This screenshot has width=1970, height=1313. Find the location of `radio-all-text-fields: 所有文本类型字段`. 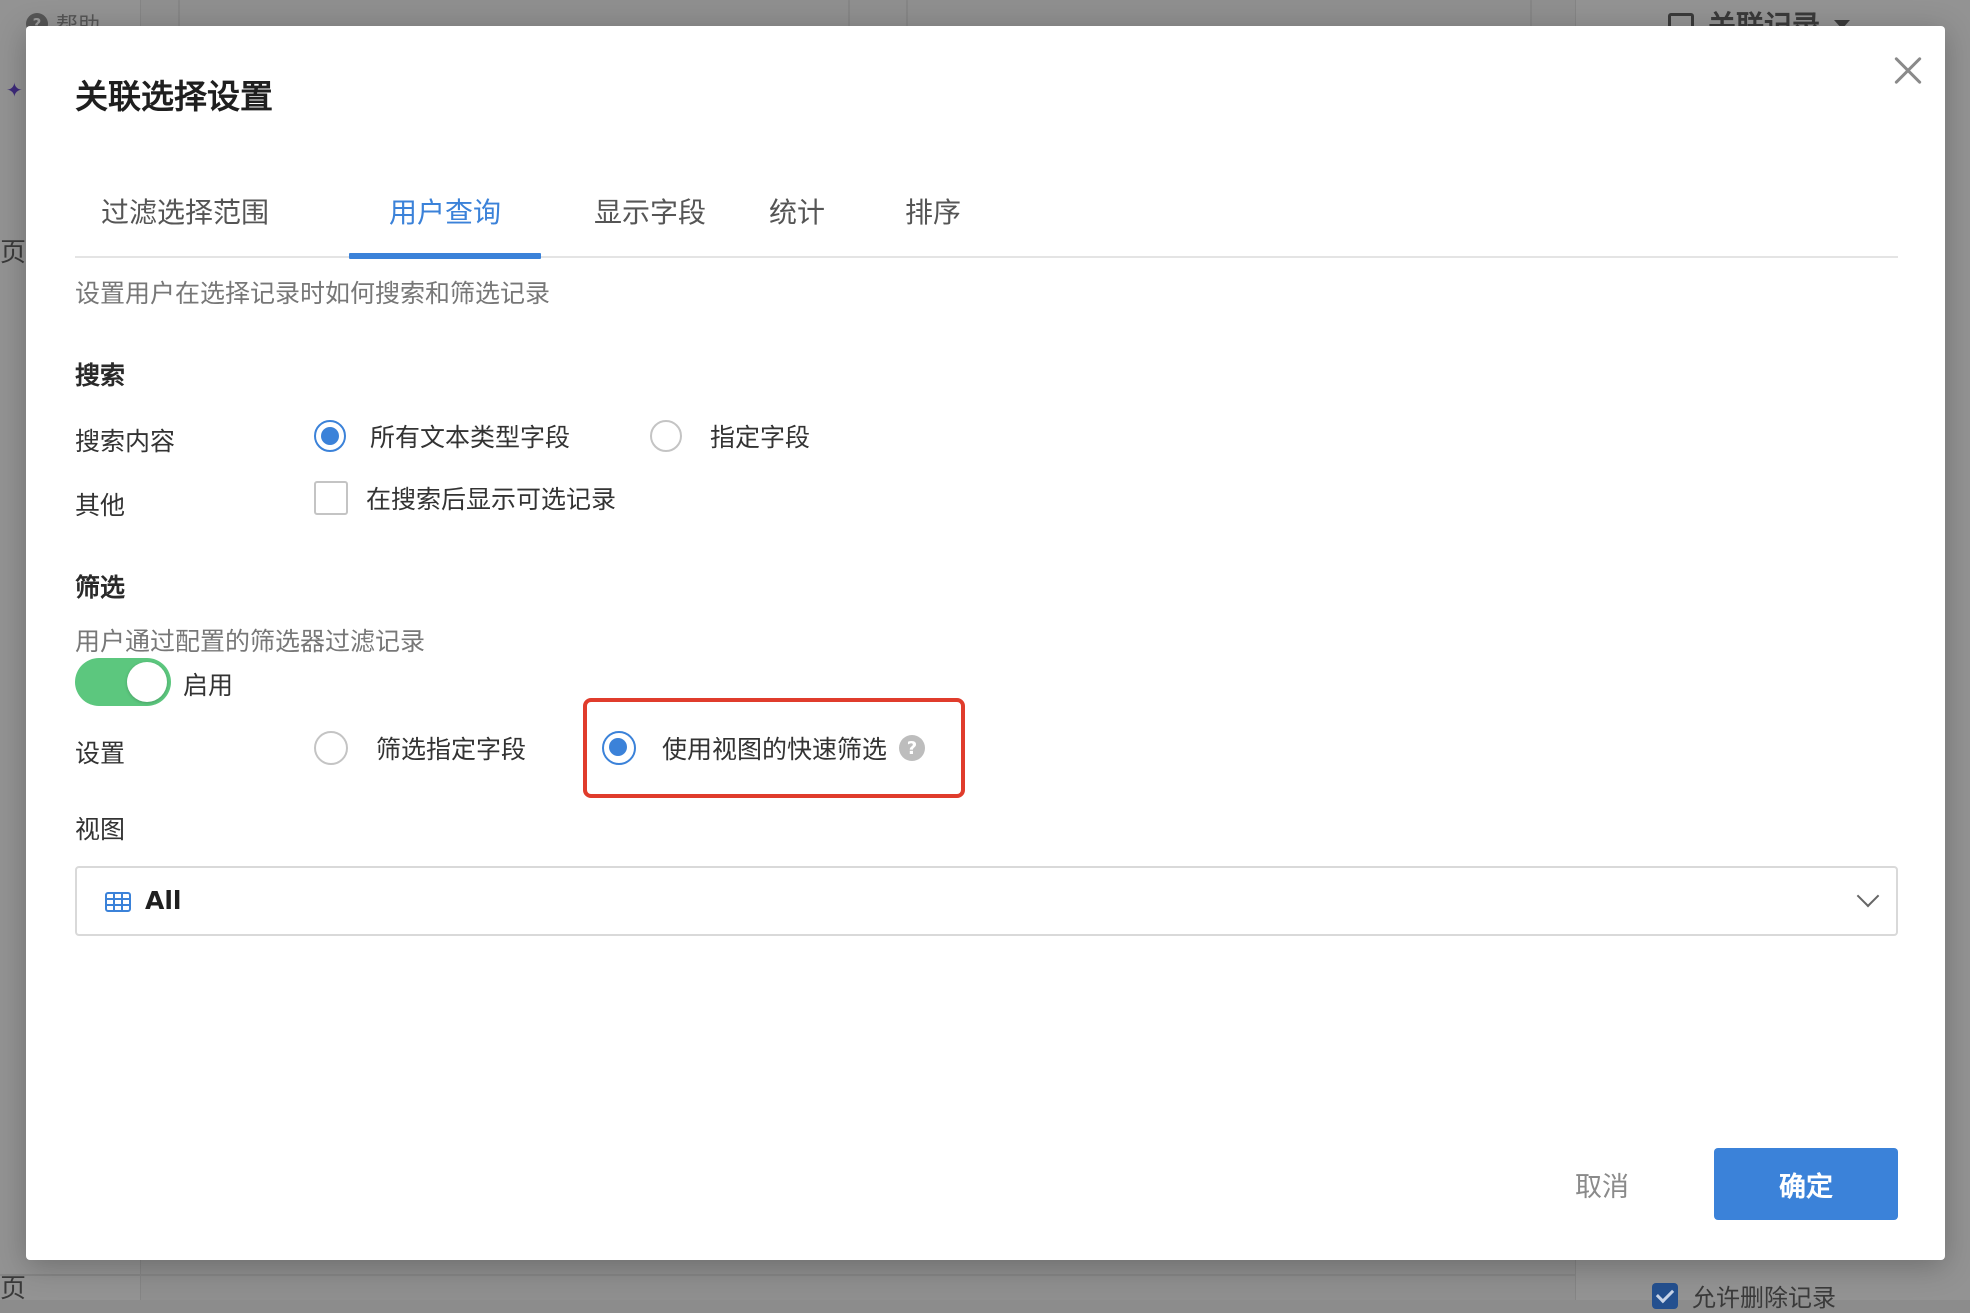

radio-all-text-fields: 所有文本类型字段 is located at coordinates (442, 436).